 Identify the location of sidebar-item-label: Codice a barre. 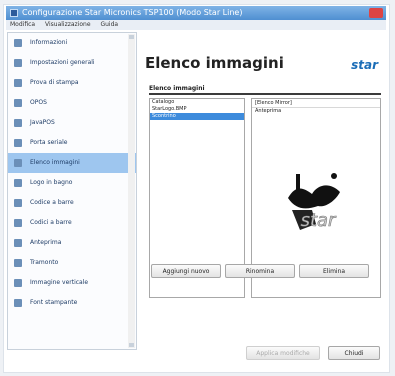
(52, 202).